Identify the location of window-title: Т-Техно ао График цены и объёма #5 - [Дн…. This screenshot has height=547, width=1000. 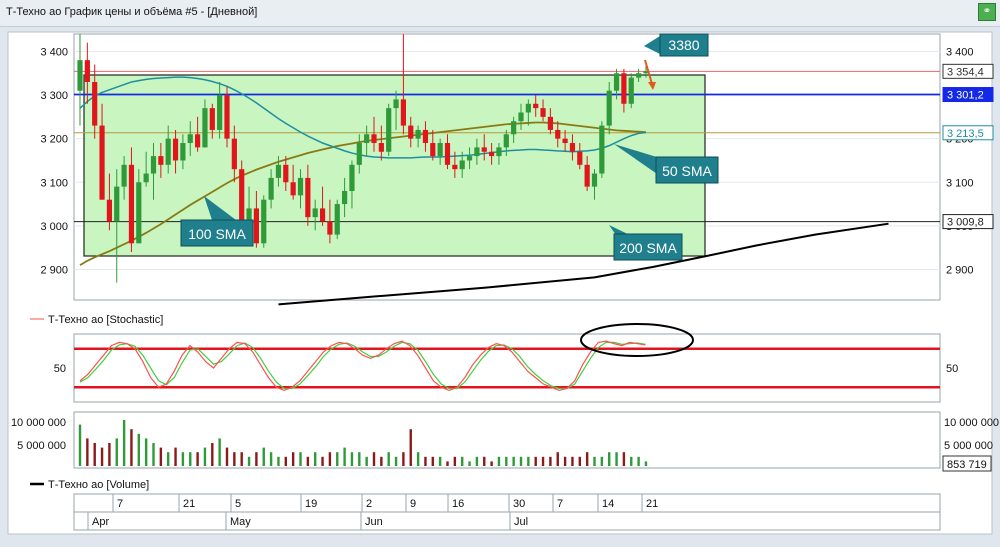
(132, 12).